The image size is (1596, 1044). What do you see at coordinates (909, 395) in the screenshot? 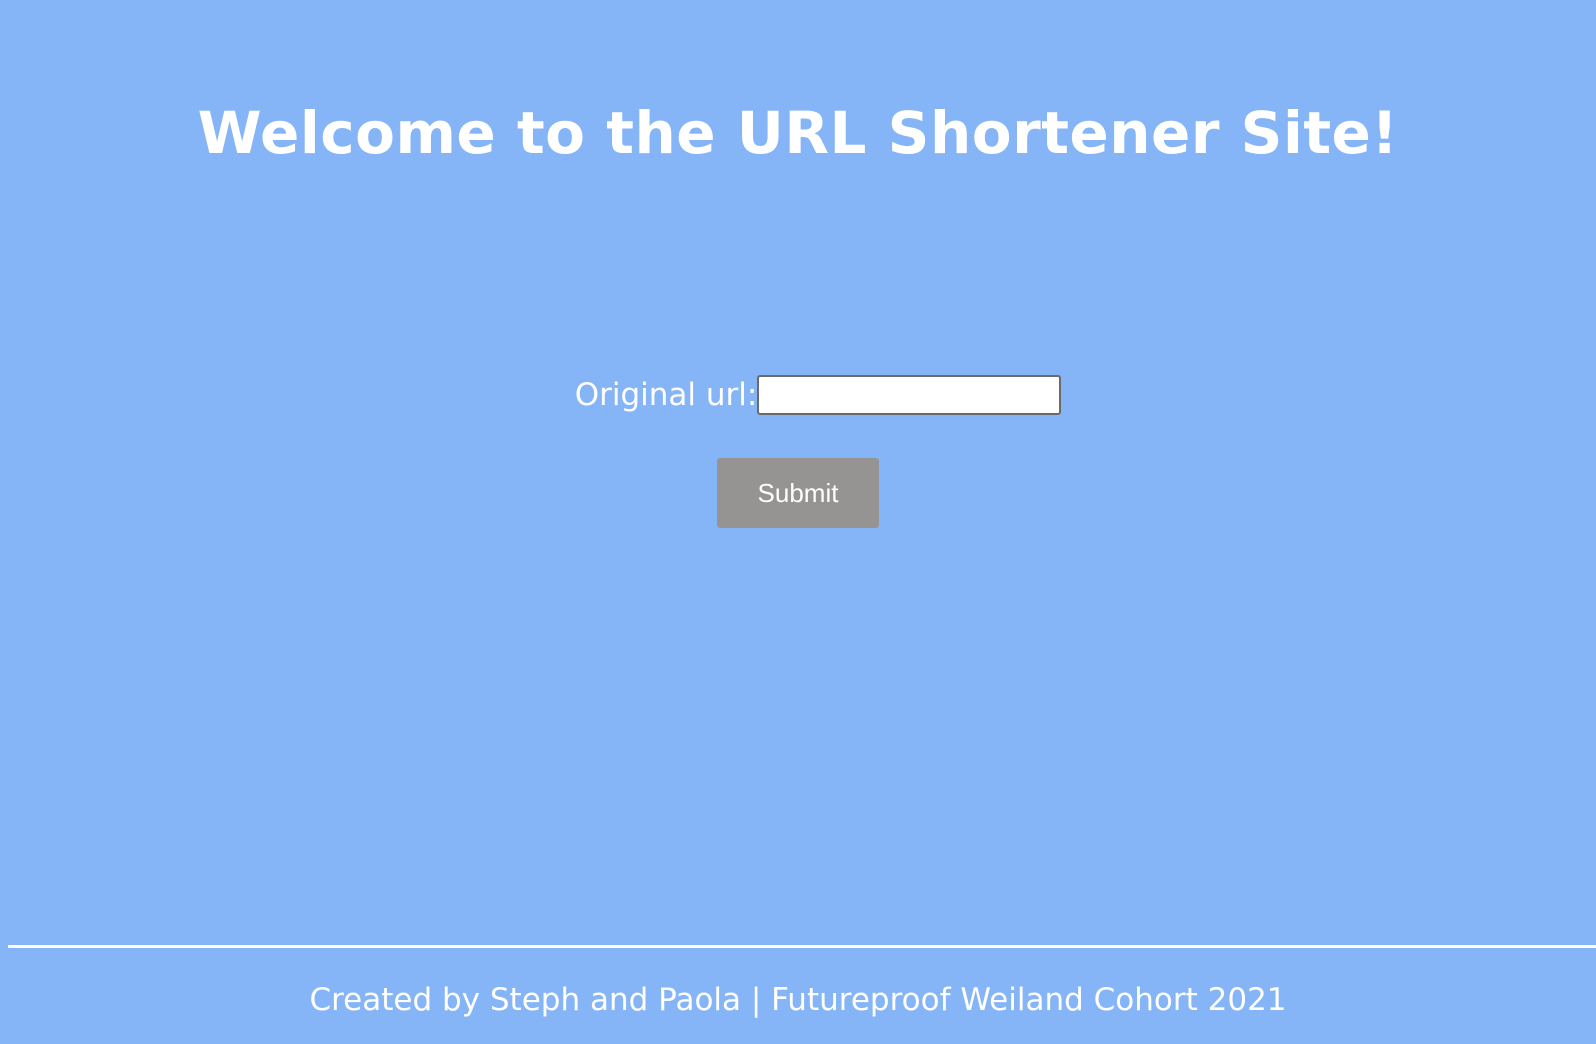
I see `original-url-input` at bounding box center [909, 395].